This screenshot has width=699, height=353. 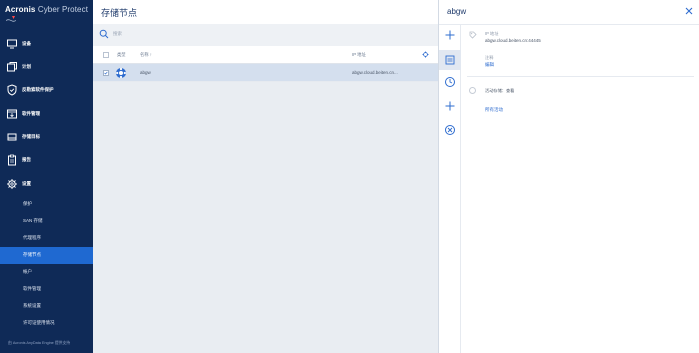 What do you see at coordinates (32, 288) in the screenshot?
I see `sidebar-subitem-label: 软件管理` at bounding box center [32, 288].